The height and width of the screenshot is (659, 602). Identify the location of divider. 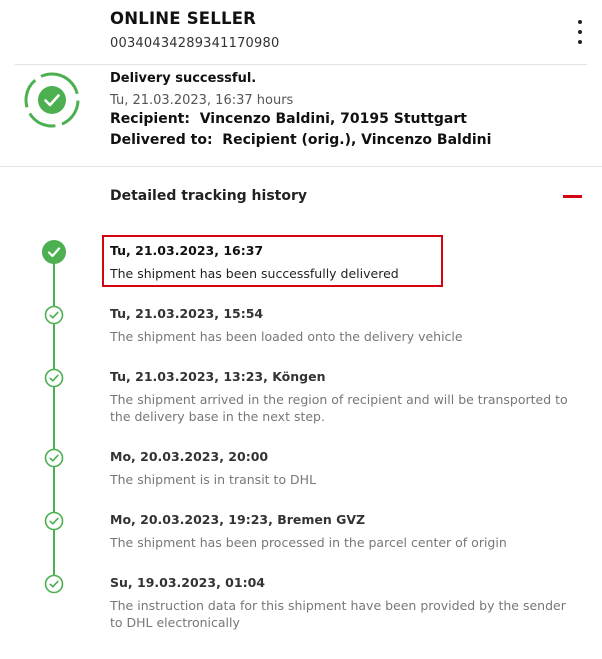
(301, 166).